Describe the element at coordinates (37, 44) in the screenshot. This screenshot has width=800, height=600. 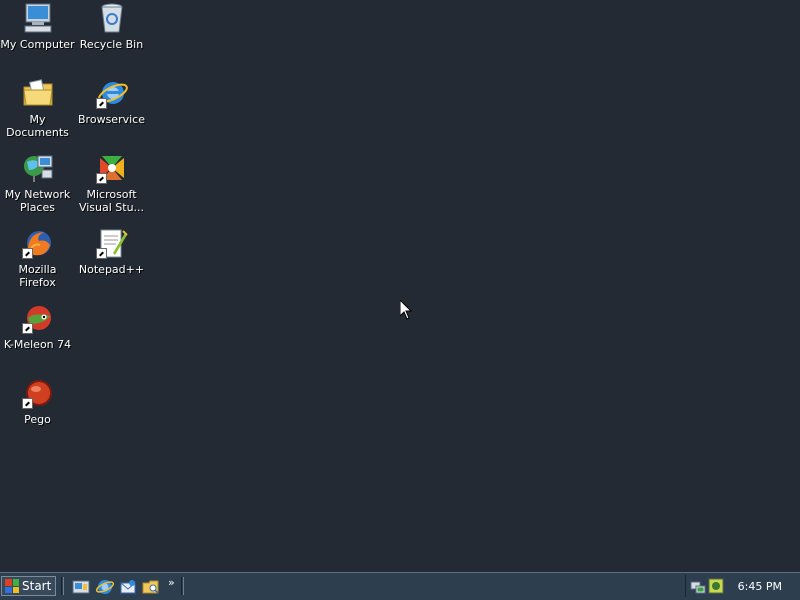
I see `desktop-icon-label: My Computer` at that location.